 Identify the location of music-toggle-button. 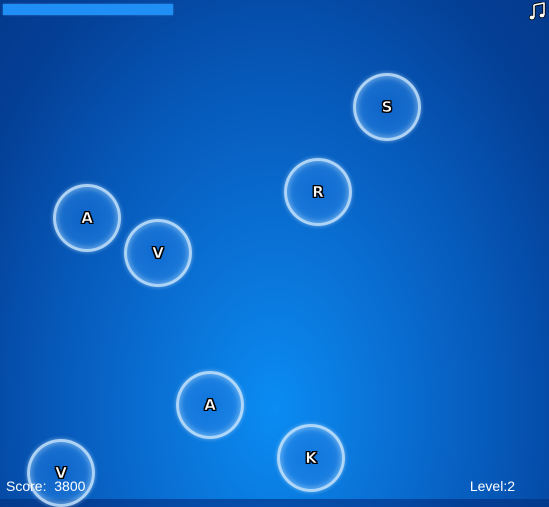
(537, 12).